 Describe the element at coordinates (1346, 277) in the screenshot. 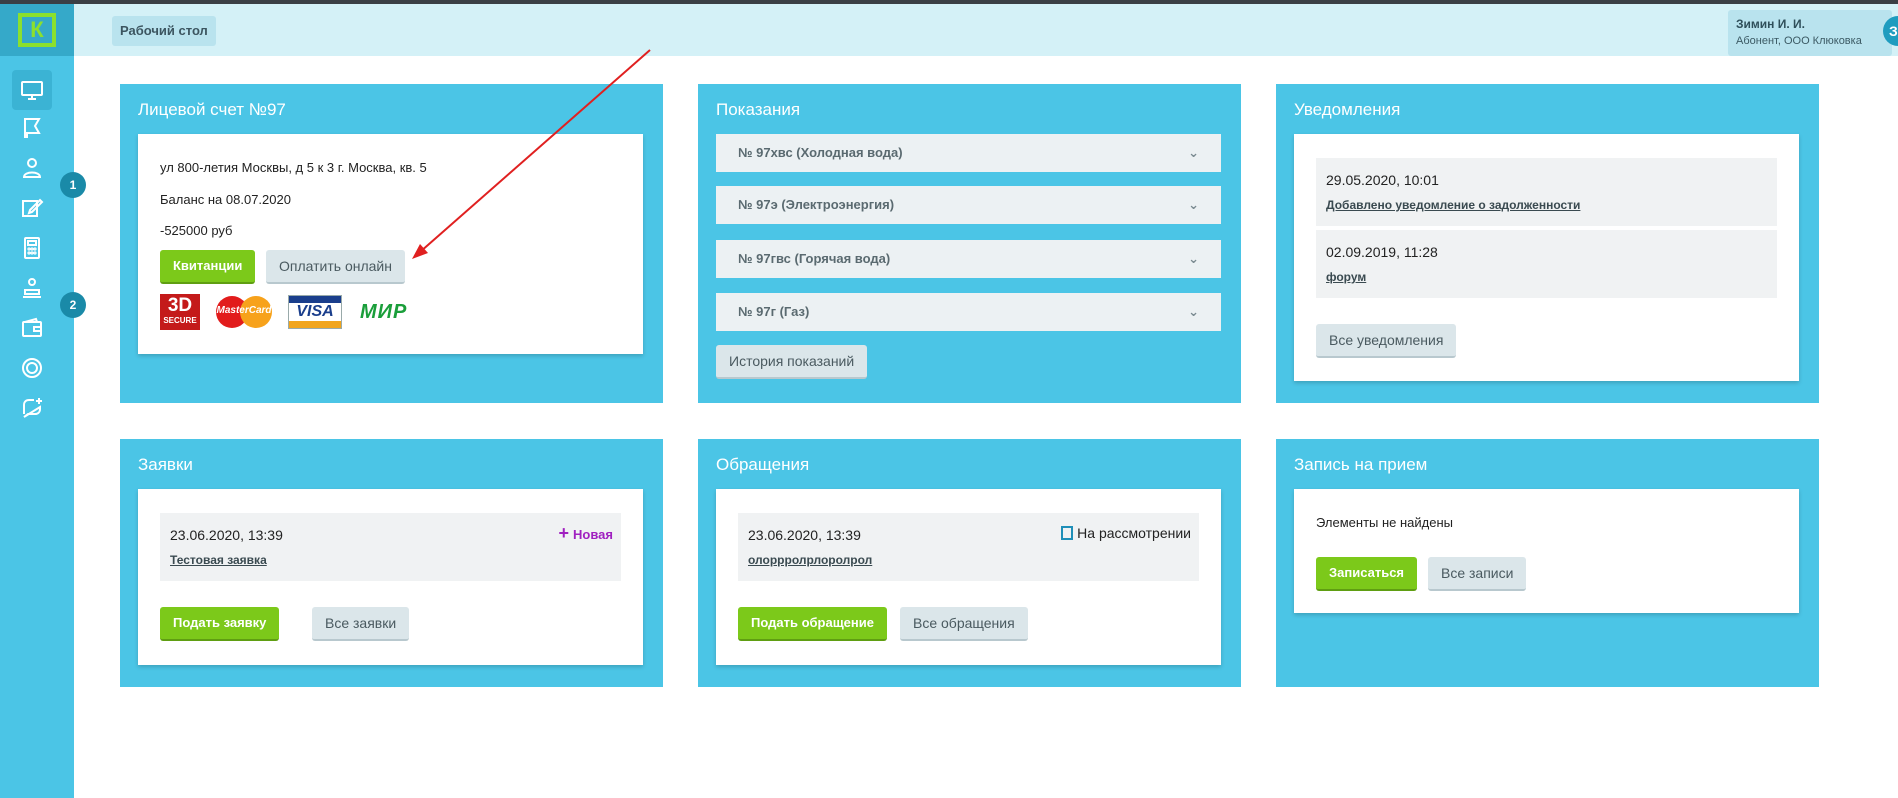

I see `notification-link: форум` at that location.